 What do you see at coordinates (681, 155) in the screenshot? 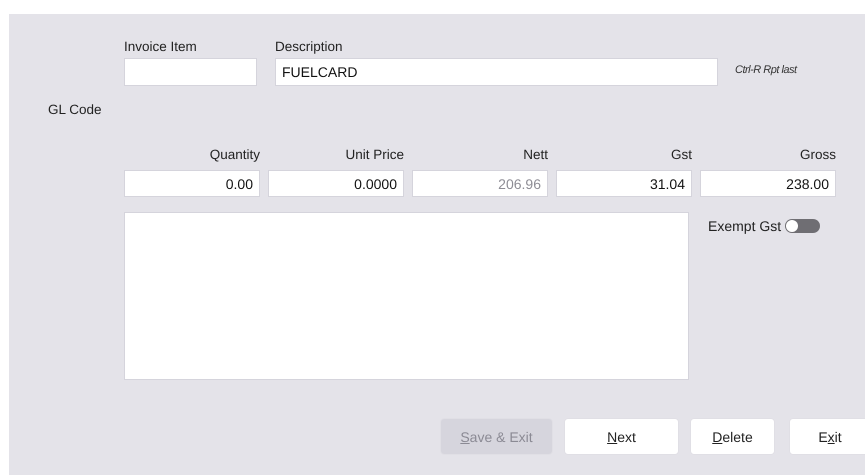
I see `amount-label: Gst` at bounding box center [681, 155].